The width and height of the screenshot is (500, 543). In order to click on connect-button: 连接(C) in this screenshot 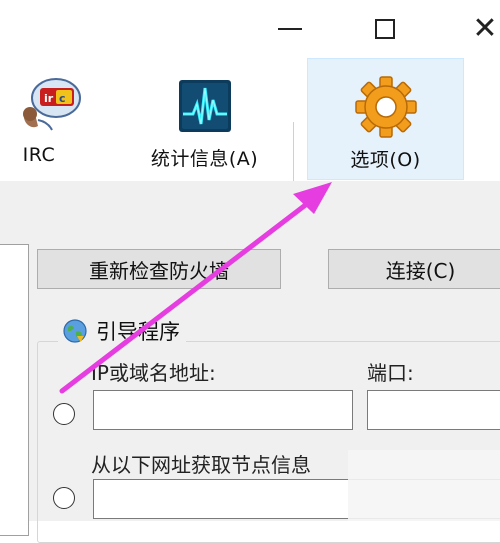, I will do `click(414, 269)`.